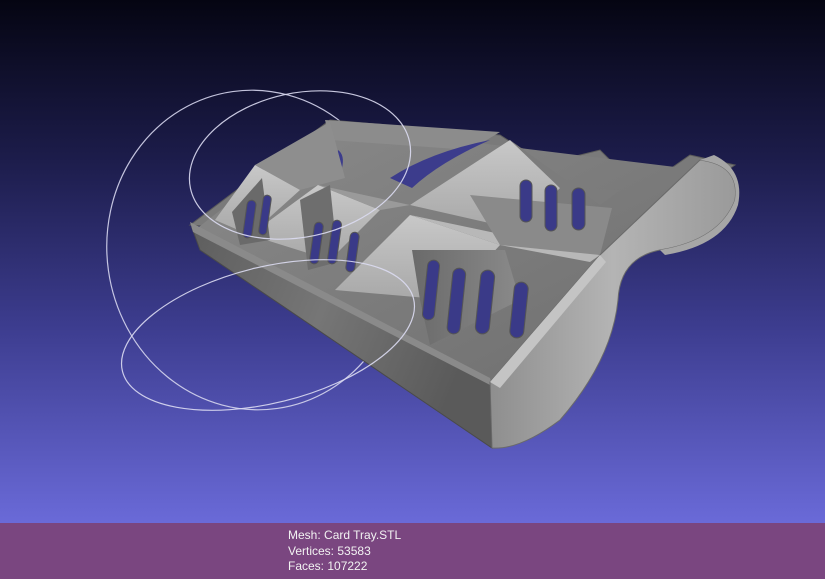 Image resolution: width=825 pixels, height=579 pixels. I want to click on faces-value: 107222, so click(347, 566).